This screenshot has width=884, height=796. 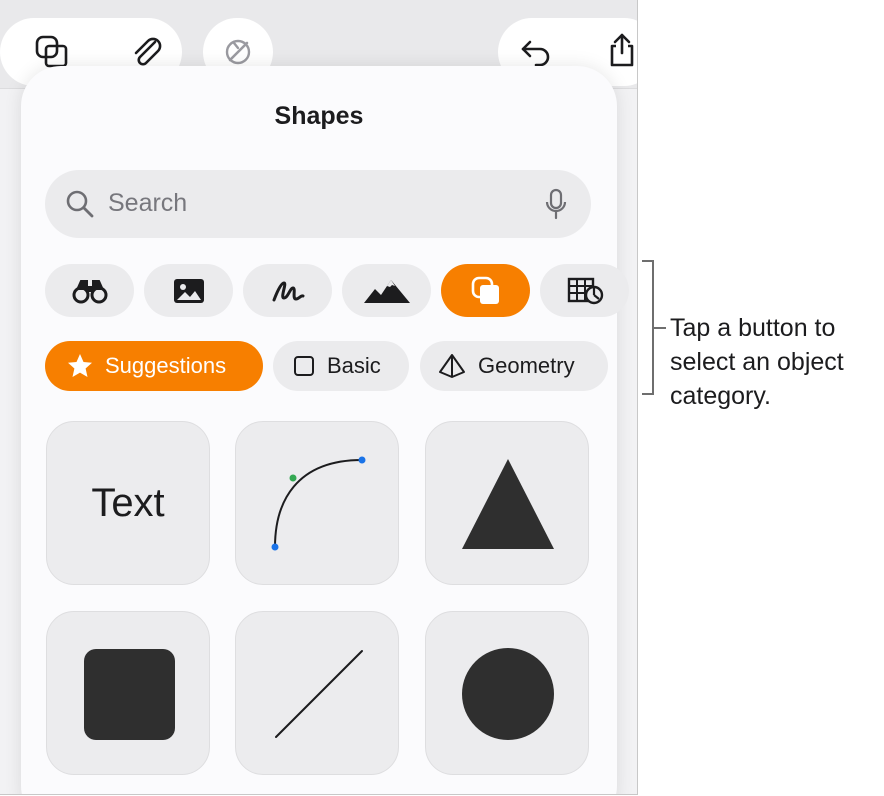 I want to click on undo-icon, so click(x=536, y=52).